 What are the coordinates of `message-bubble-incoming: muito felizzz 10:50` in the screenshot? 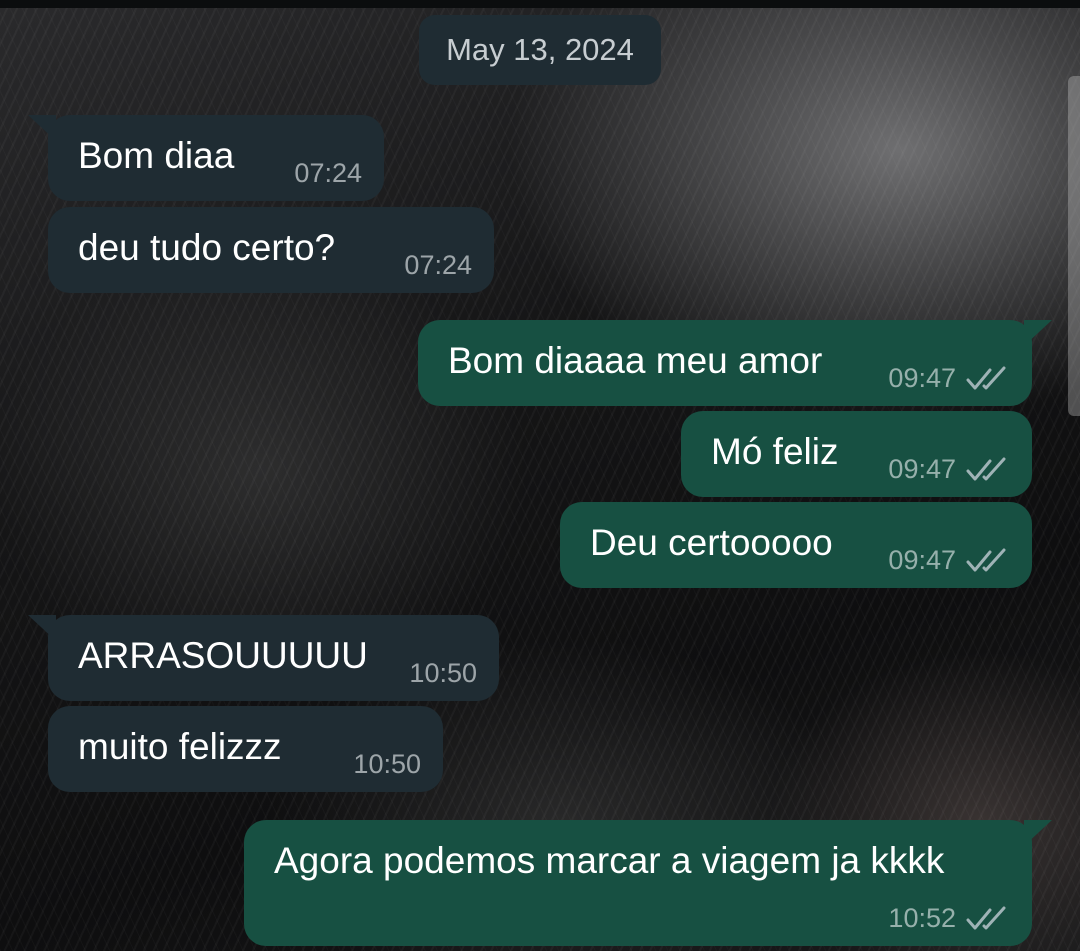 It's located at (245, 749).